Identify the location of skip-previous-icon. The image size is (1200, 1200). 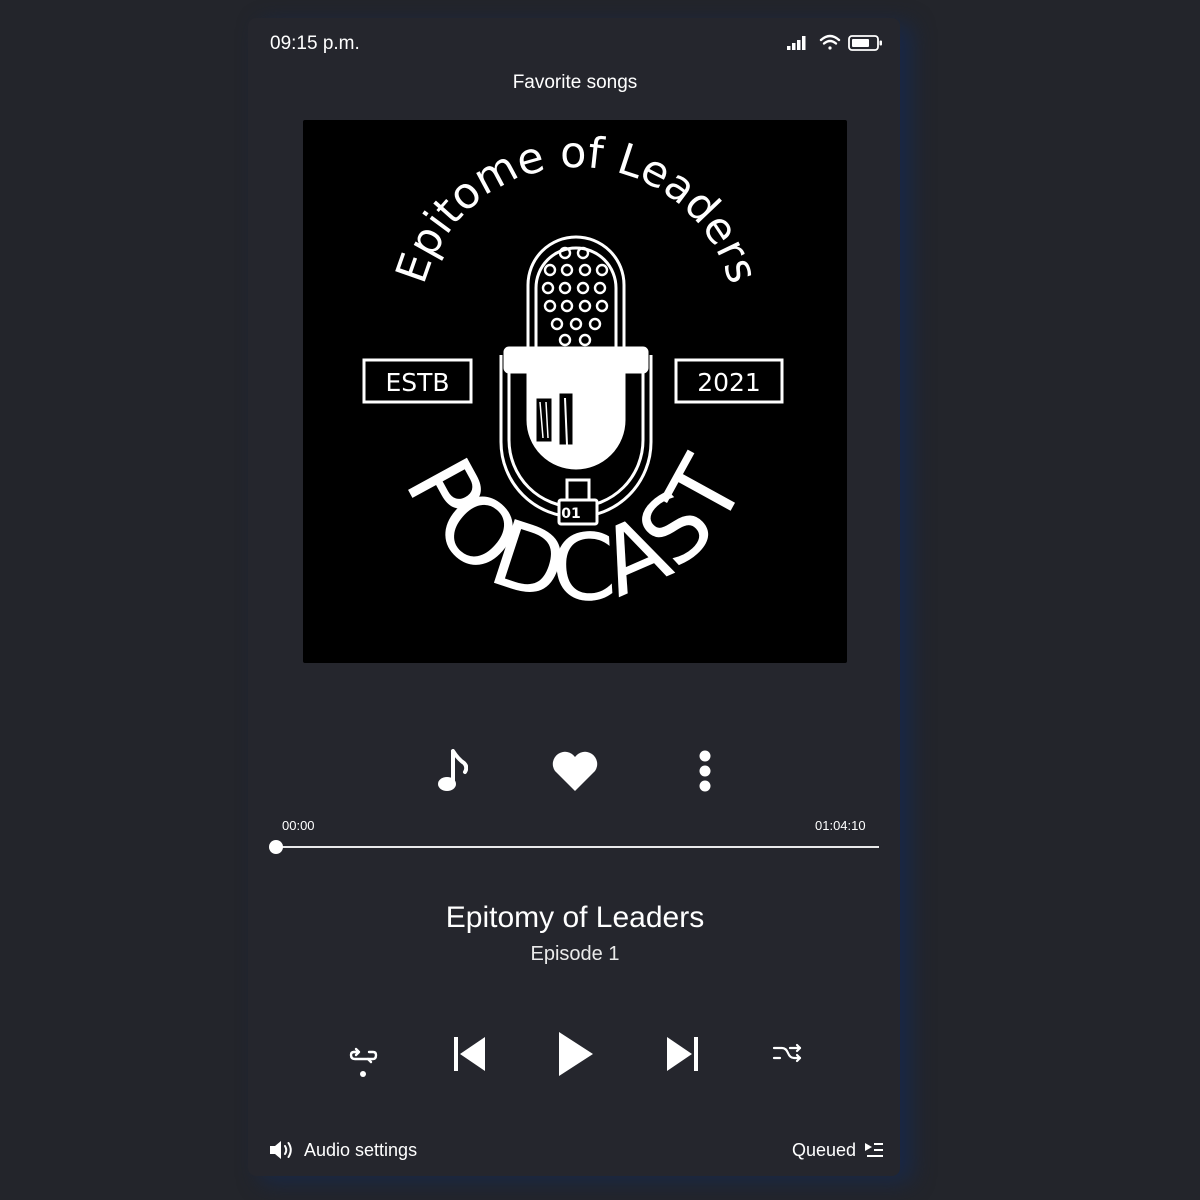
(469, 1054).